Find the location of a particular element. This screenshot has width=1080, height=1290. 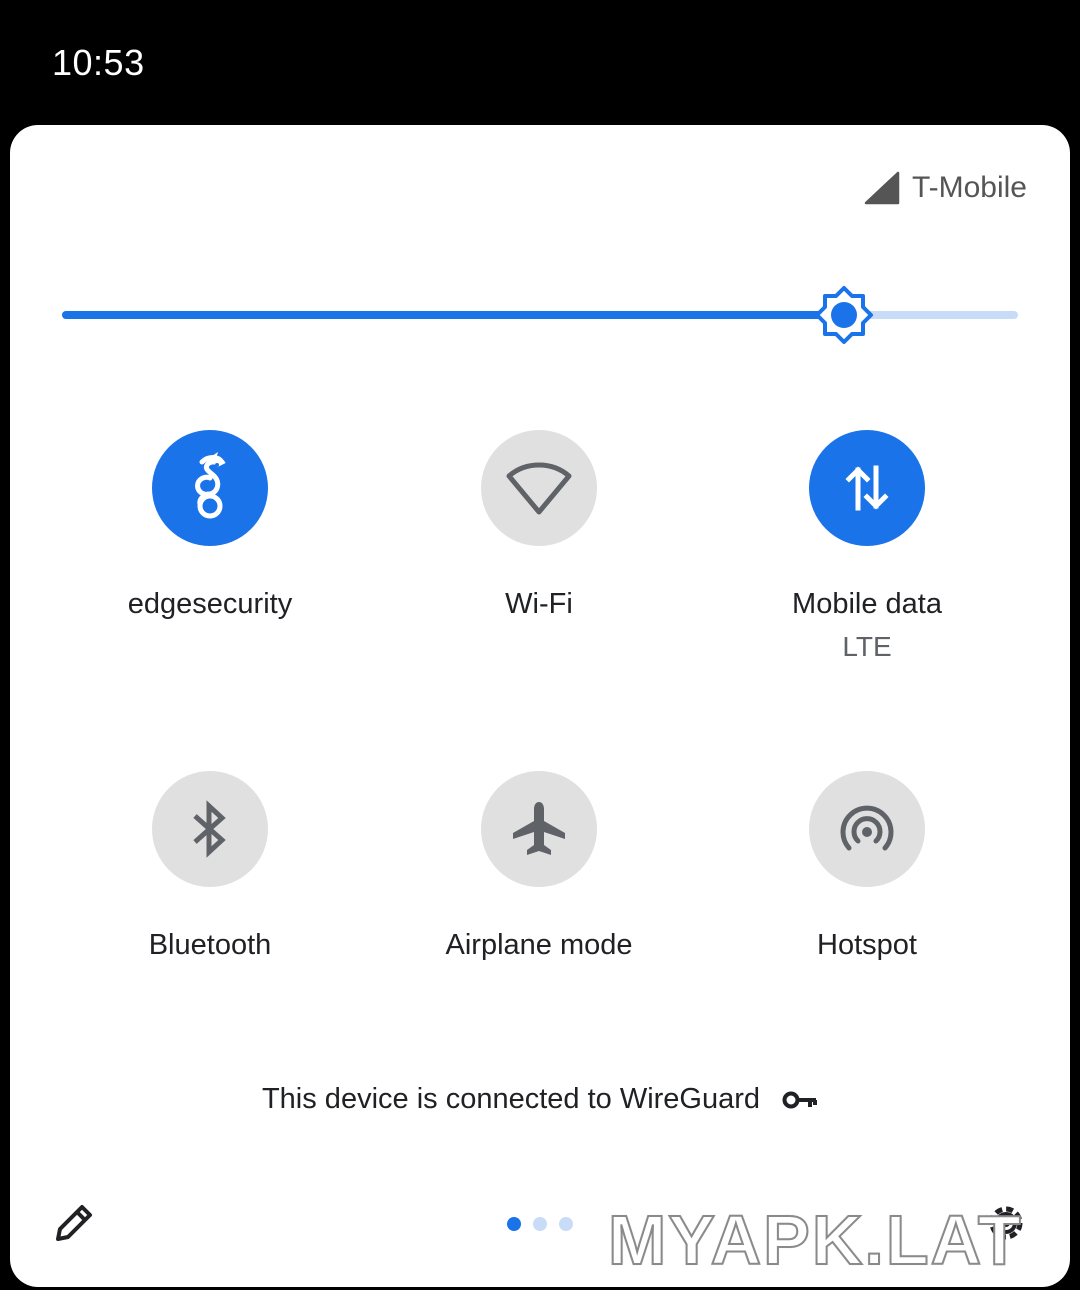

tile-mobile-data-label: Mobile data is located at coordinates (867, 604).